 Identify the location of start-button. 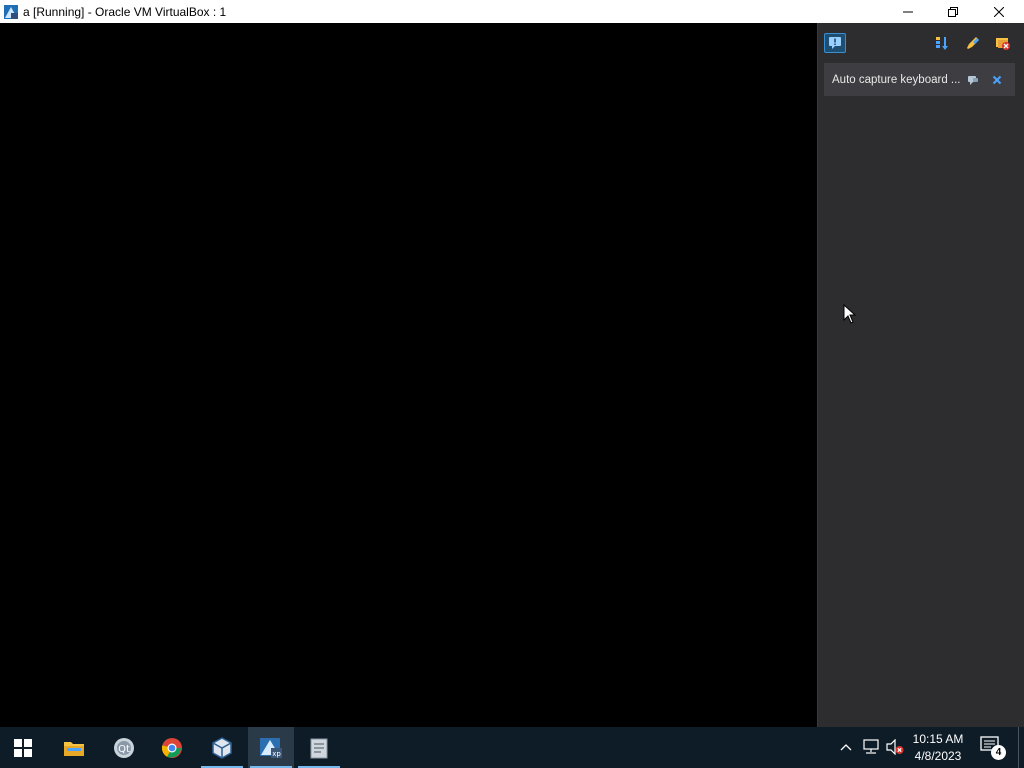
(23, 747).